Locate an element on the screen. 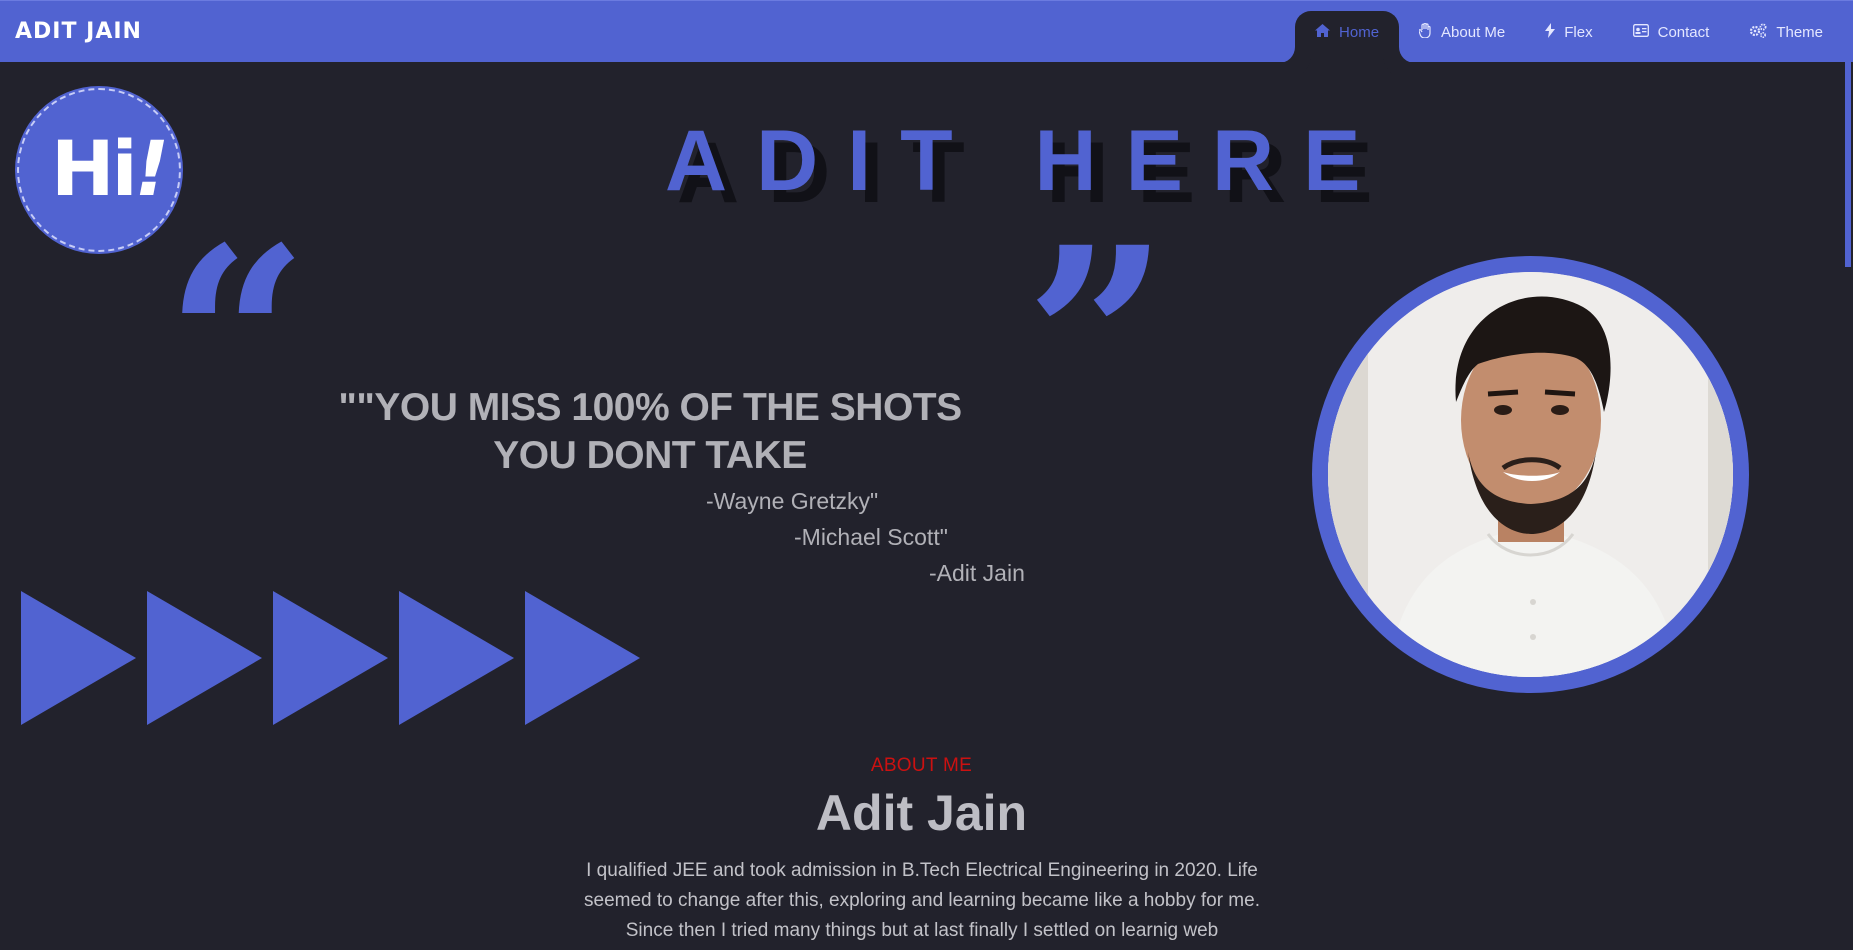  profile-photo-frame is located at coordinates (1530, 474).